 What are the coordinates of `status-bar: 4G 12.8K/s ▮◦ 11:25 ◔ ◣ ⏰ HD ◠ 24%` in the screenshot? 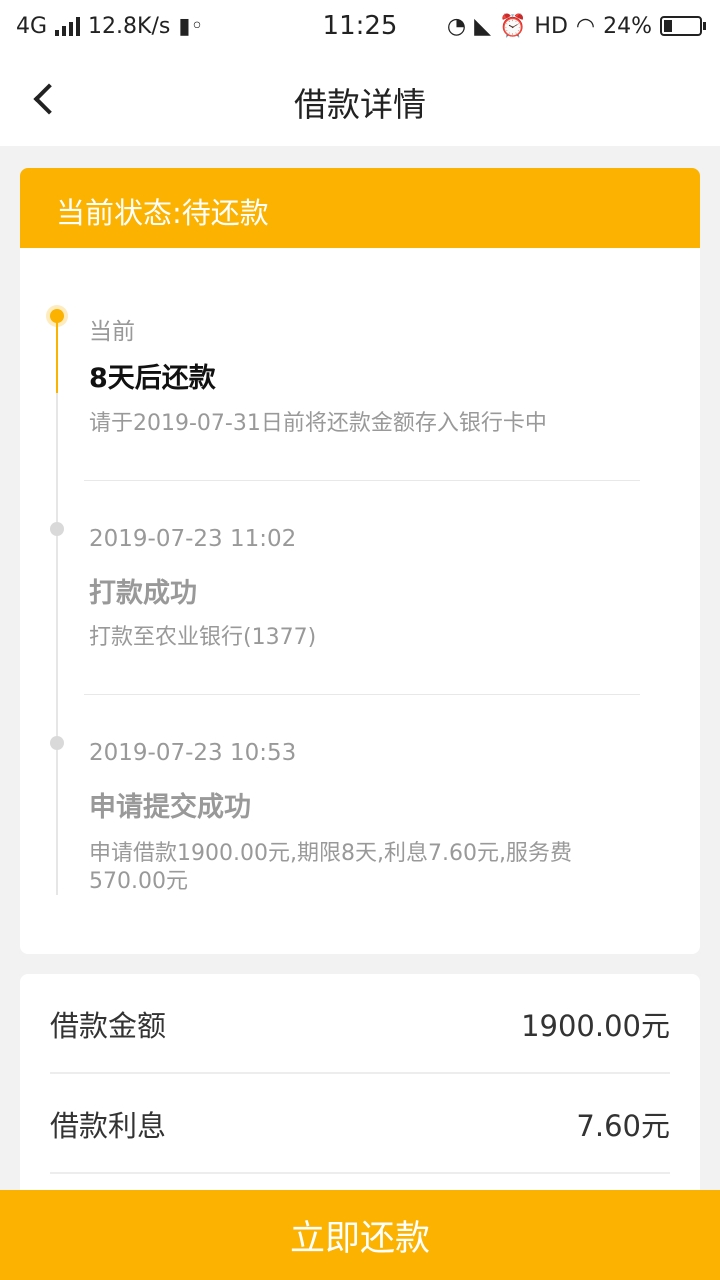 It's located at (360, 26).